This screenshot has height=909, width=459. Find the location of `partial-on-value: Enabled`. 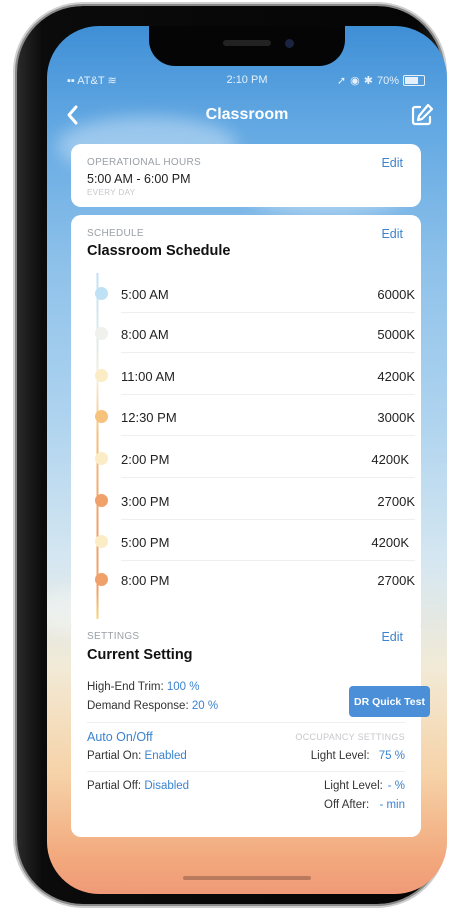

partial-on-value: Enabled is located at coordinates (165, 756).